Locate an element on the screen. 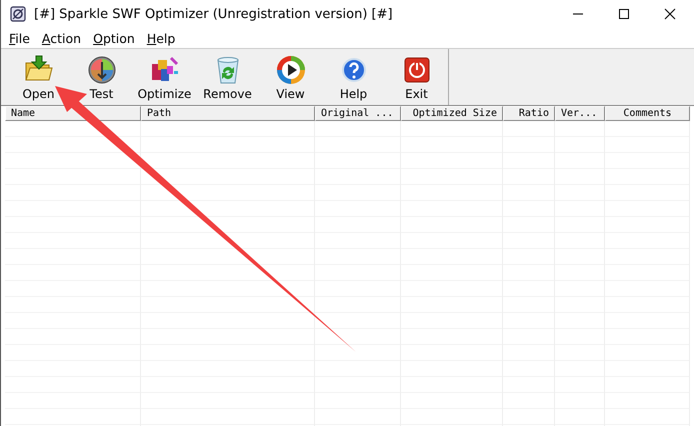 Image resolution: width=694 pixels, height=426 pixels. maximize-icon is located at coordinates (624, 14).